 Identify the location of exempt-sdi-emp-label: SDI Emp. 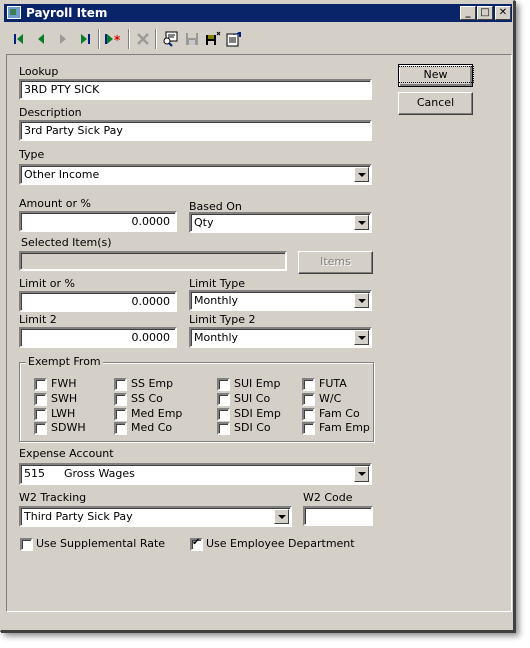
(257, 413).